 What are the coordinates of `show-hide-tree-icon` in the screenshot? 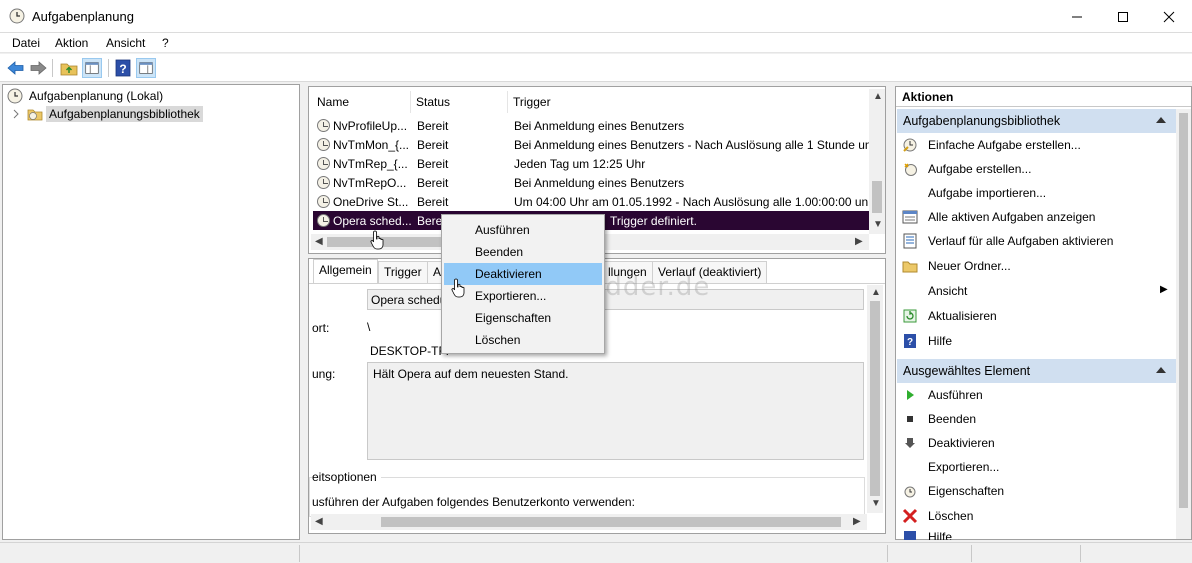 It's located at (92, 68).